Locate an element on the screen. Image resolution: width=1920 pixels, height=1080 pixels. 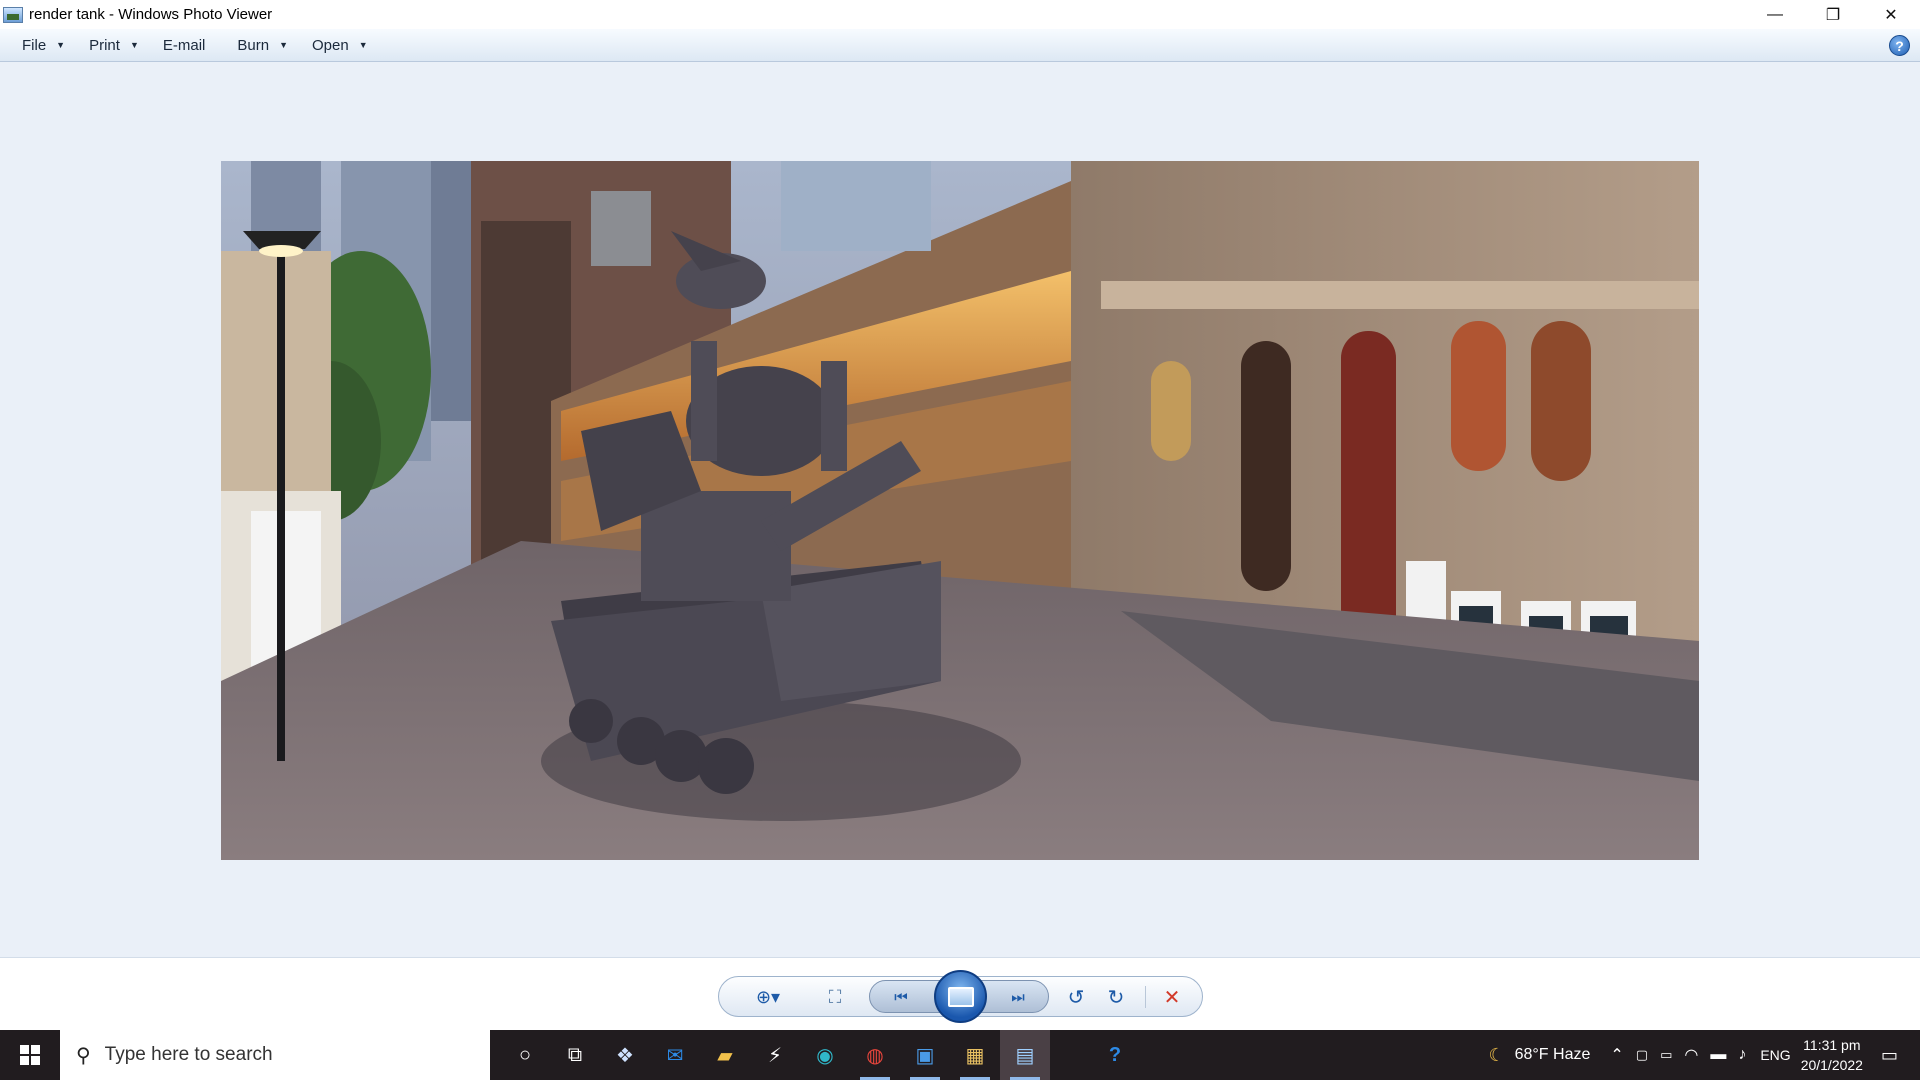
menu-email-label: E-mail is located at coordinates (184, 45).